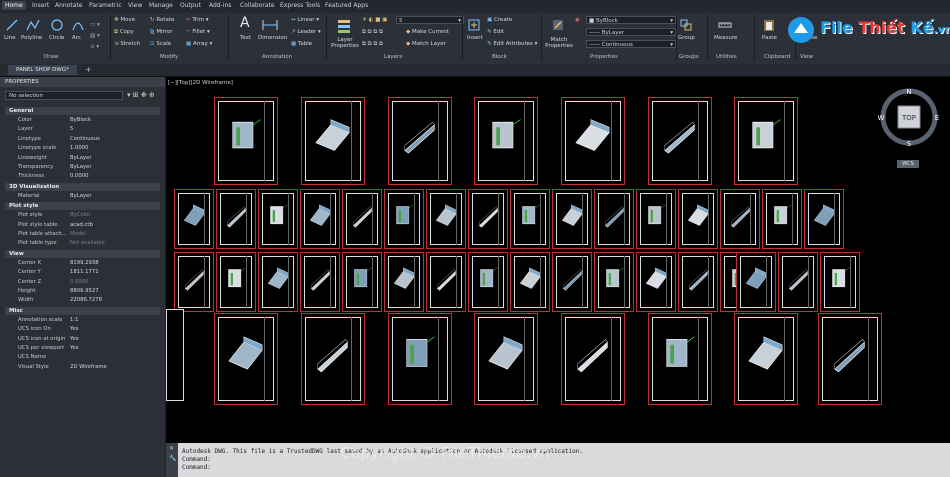 Image resolution: width=950 pixels, height=477 pixels. Describe the element at coordinates (171, 448) in the screenshot. I see `close-icon: ✕` at that location.